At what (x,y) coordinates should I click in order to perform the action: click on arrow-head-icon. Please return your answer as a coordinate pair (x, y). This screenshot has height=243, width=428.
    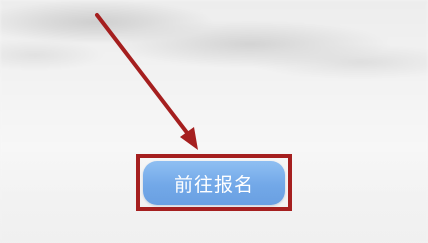
    Looking at the image, I should click on (189, 138).